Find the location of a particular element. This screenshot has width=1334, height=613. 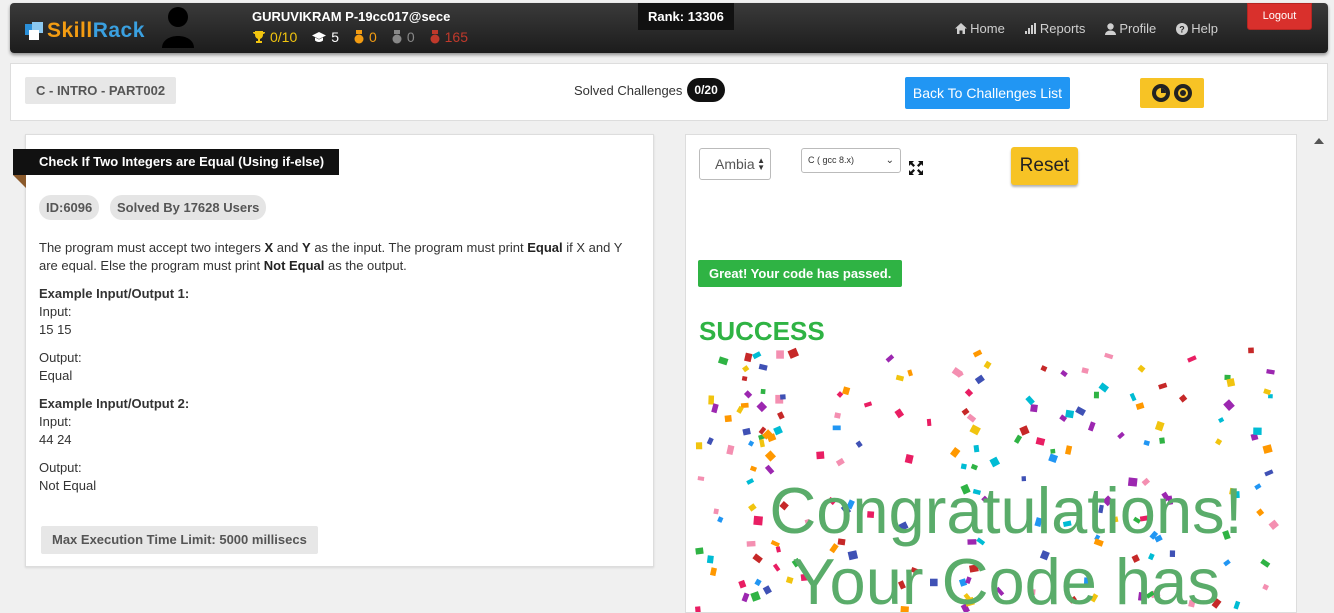

logo-text: SkillRack is located at coordinates (96, 30).